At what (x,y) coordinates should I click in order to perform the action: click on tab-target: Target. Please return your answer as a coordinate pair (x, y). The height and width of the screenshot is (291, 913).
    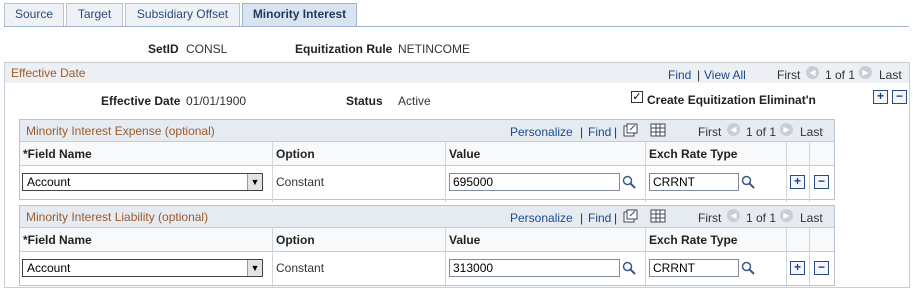
    Looking at the image, I should click on (94, 14).